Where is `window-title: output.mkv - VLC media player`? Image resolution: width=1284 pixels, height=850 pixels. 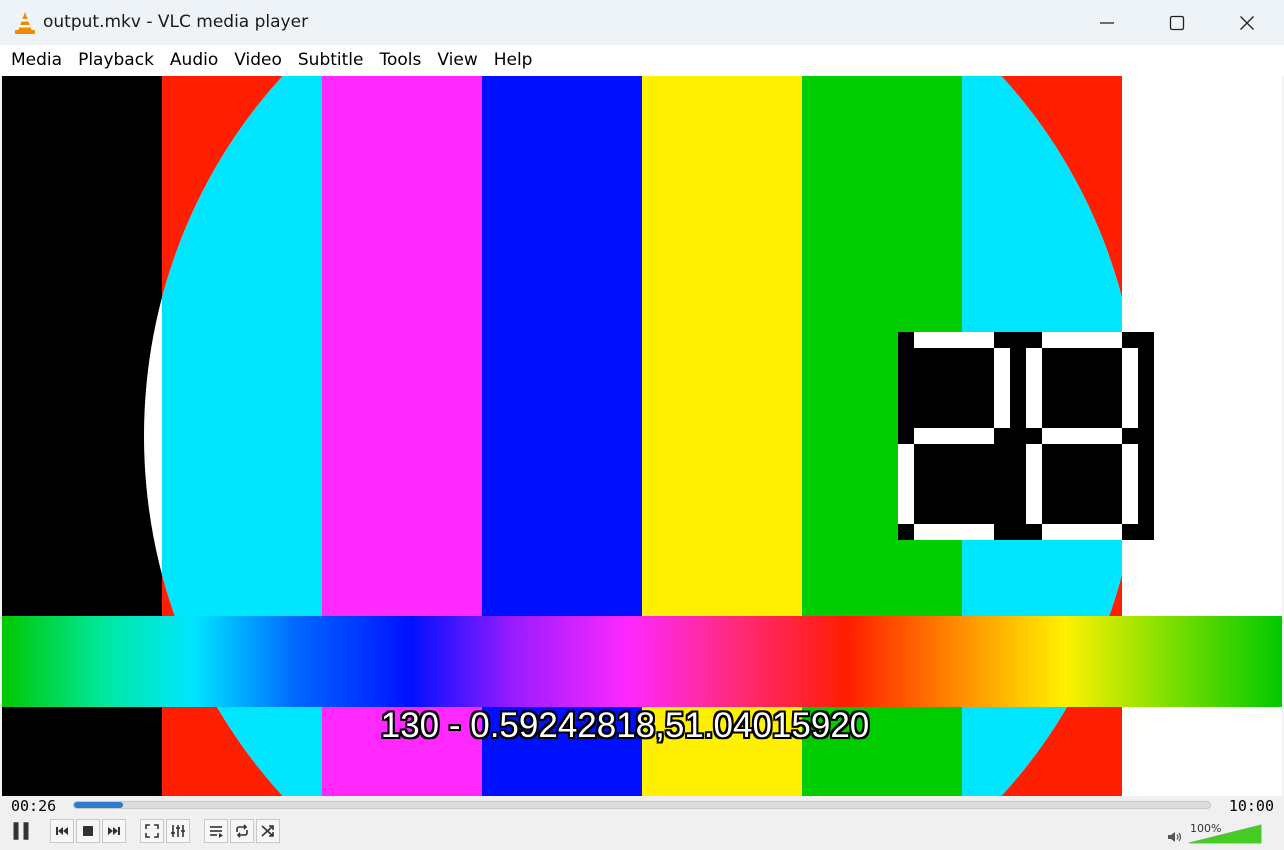
window-title: output.mkv - VLC media player is located at coordinates (176, 22).